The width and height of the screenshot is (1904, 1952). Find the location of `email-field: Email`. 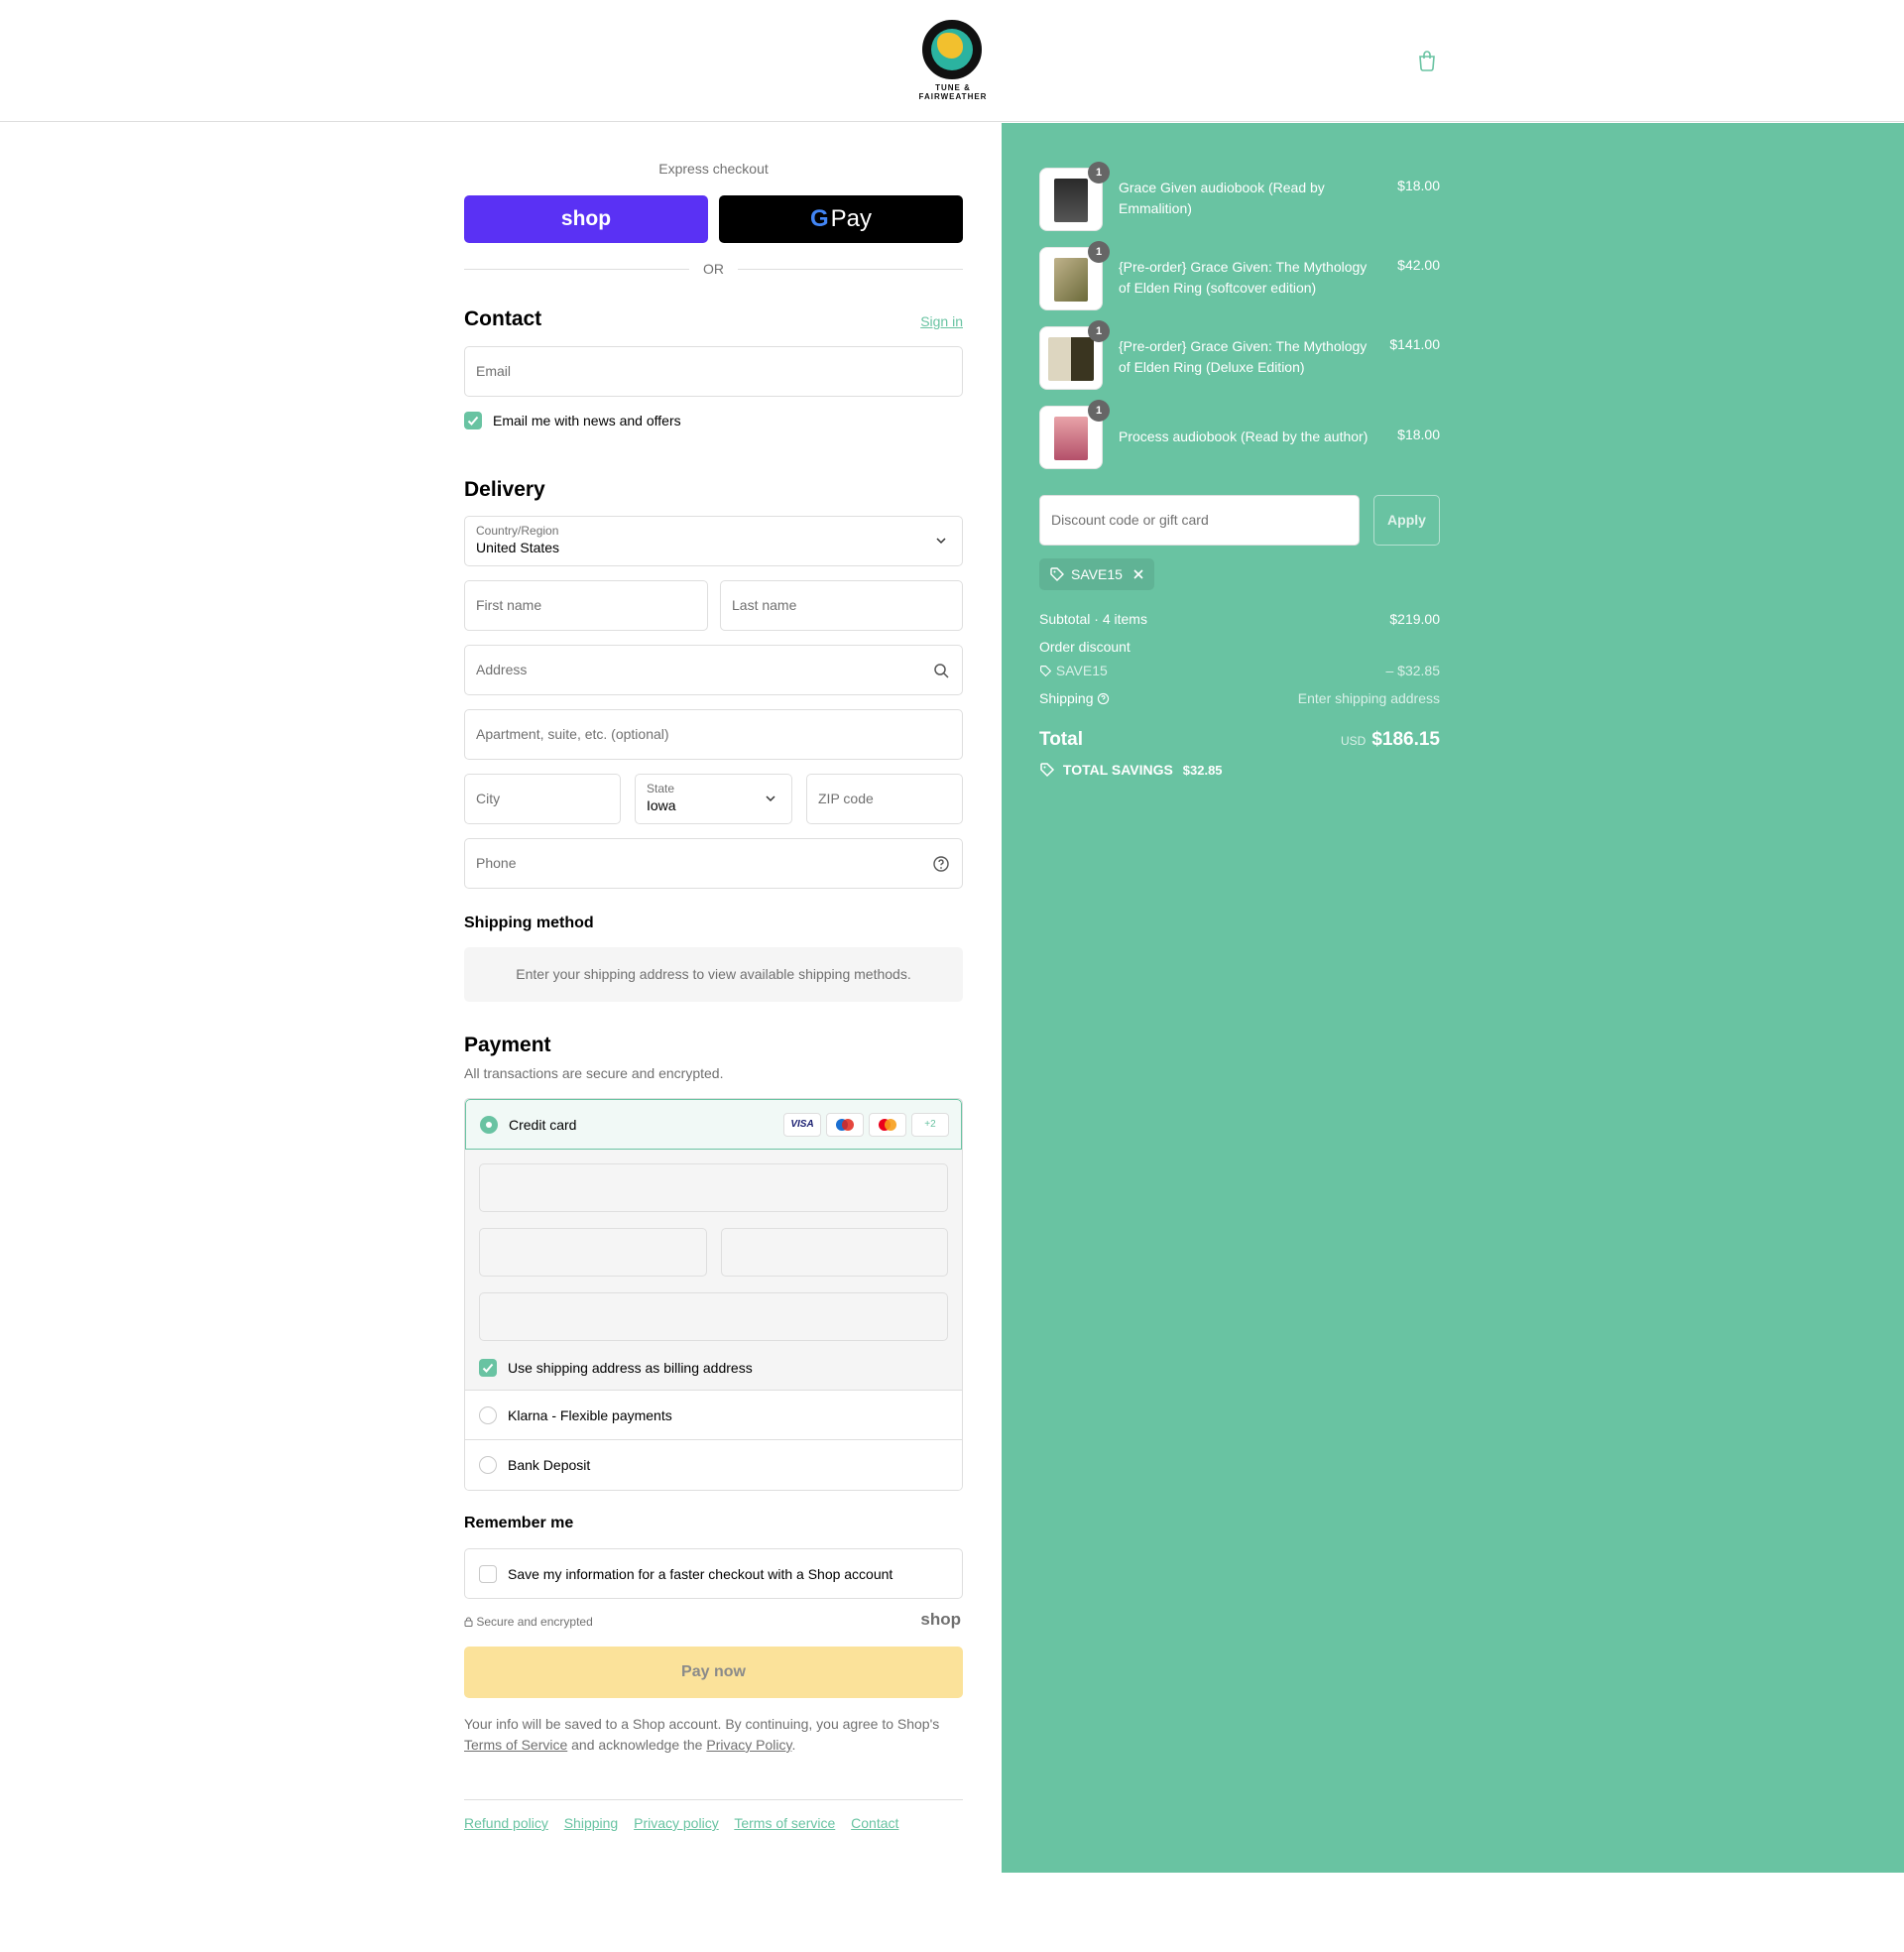

email-field: Email is located at coordinates (713, 371).